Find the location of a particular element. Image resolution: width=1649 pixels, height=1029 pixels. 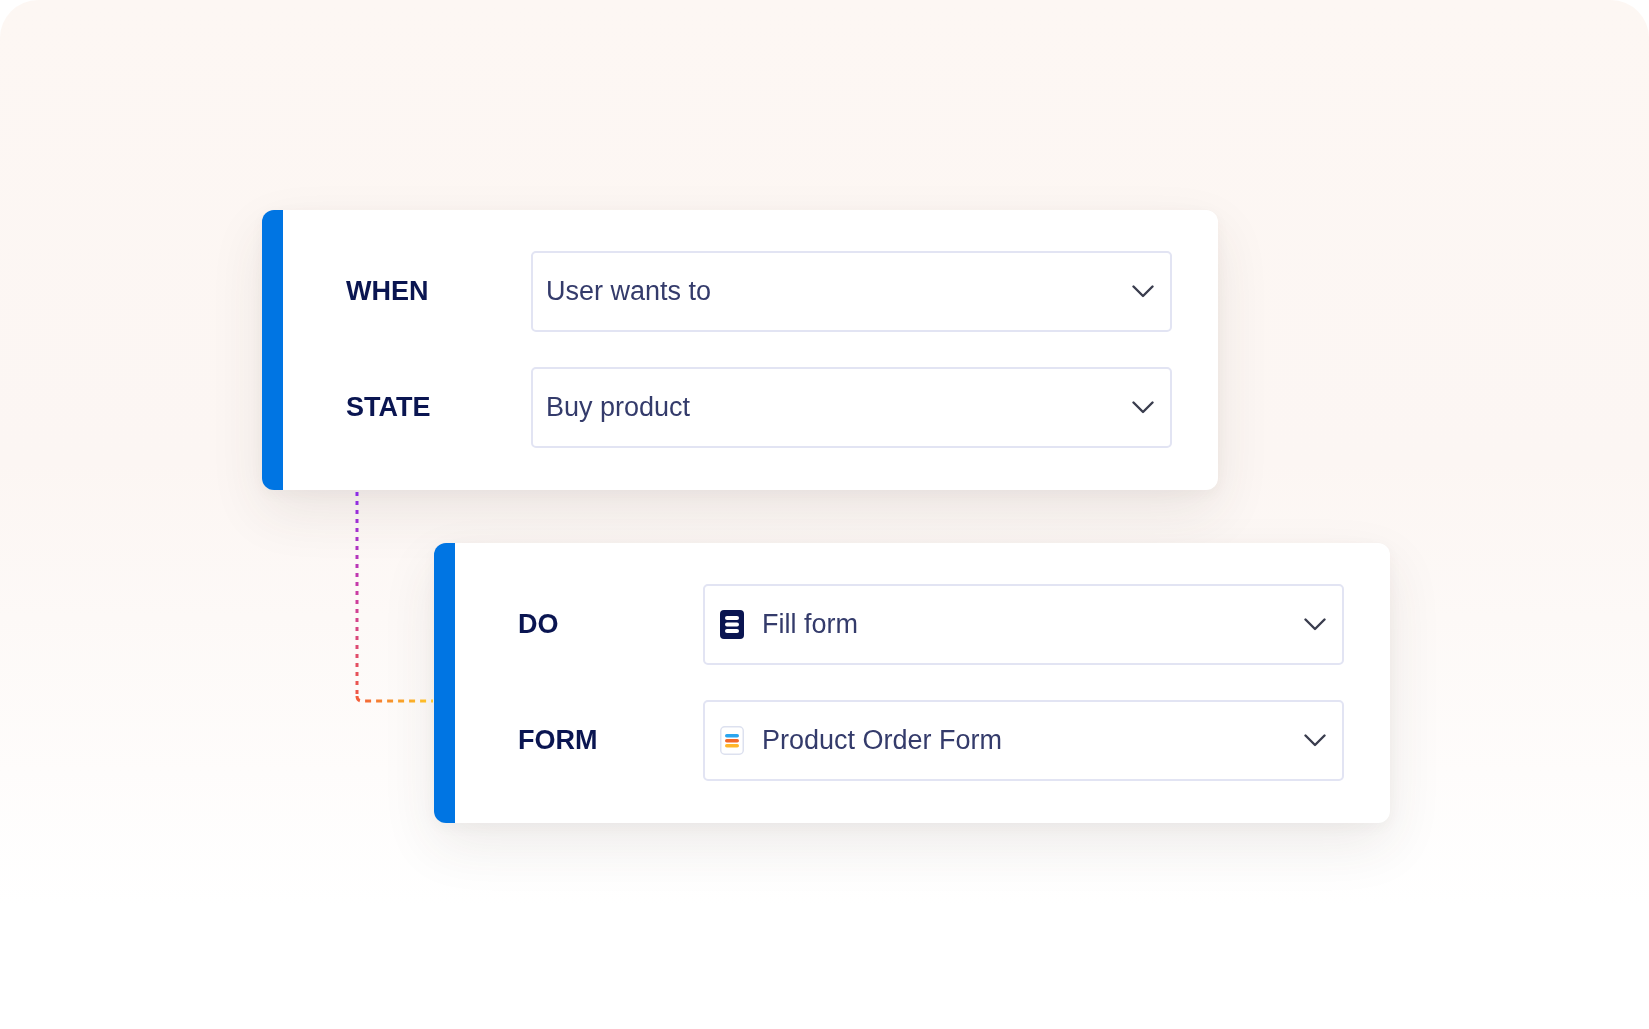

row-label: WHEN is located at coordinates (387, 291).